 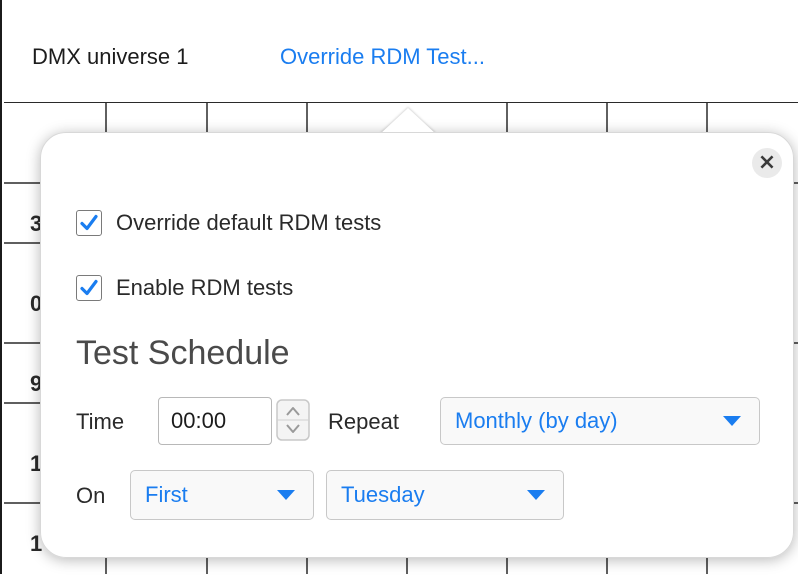 What do you see at coordinates (363, 421) in the screenshot?
I see `repeat-label: Repeat` at bounding box center [363, 421].